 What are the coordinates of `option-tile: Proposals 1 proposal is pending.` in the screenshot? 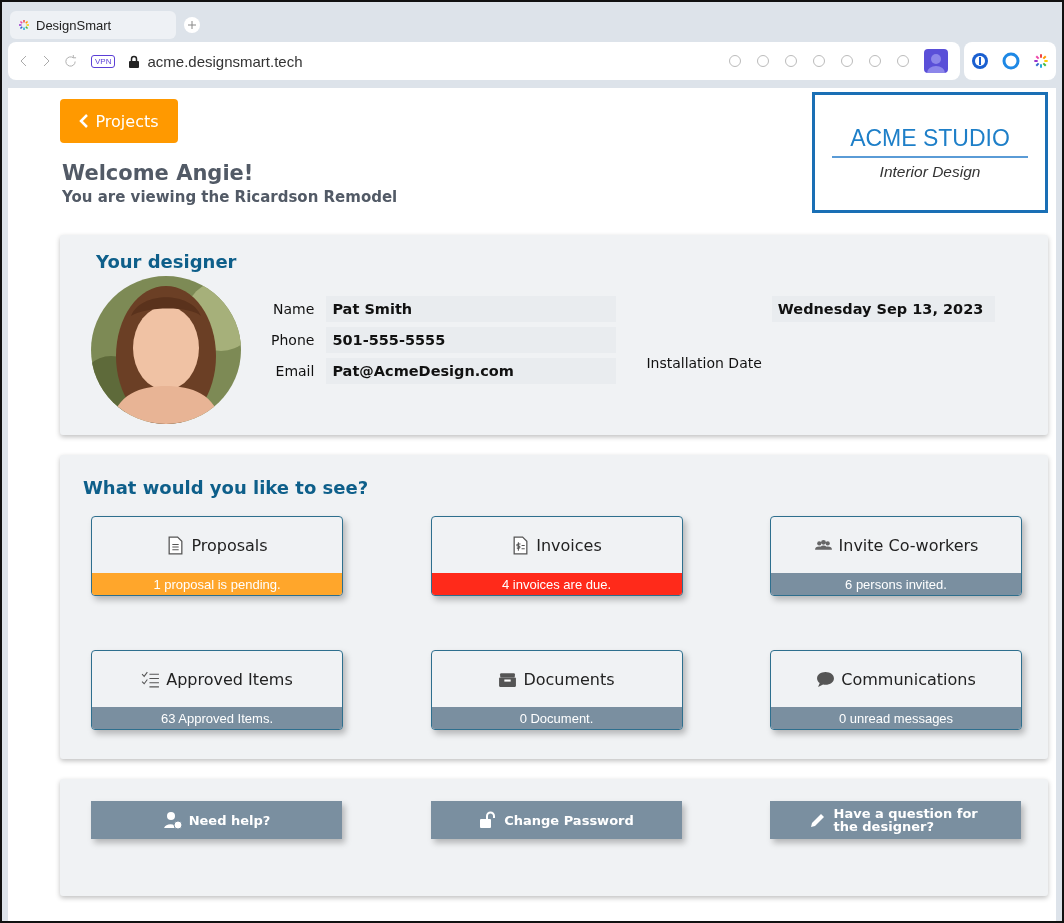 It's located at (217, 556).